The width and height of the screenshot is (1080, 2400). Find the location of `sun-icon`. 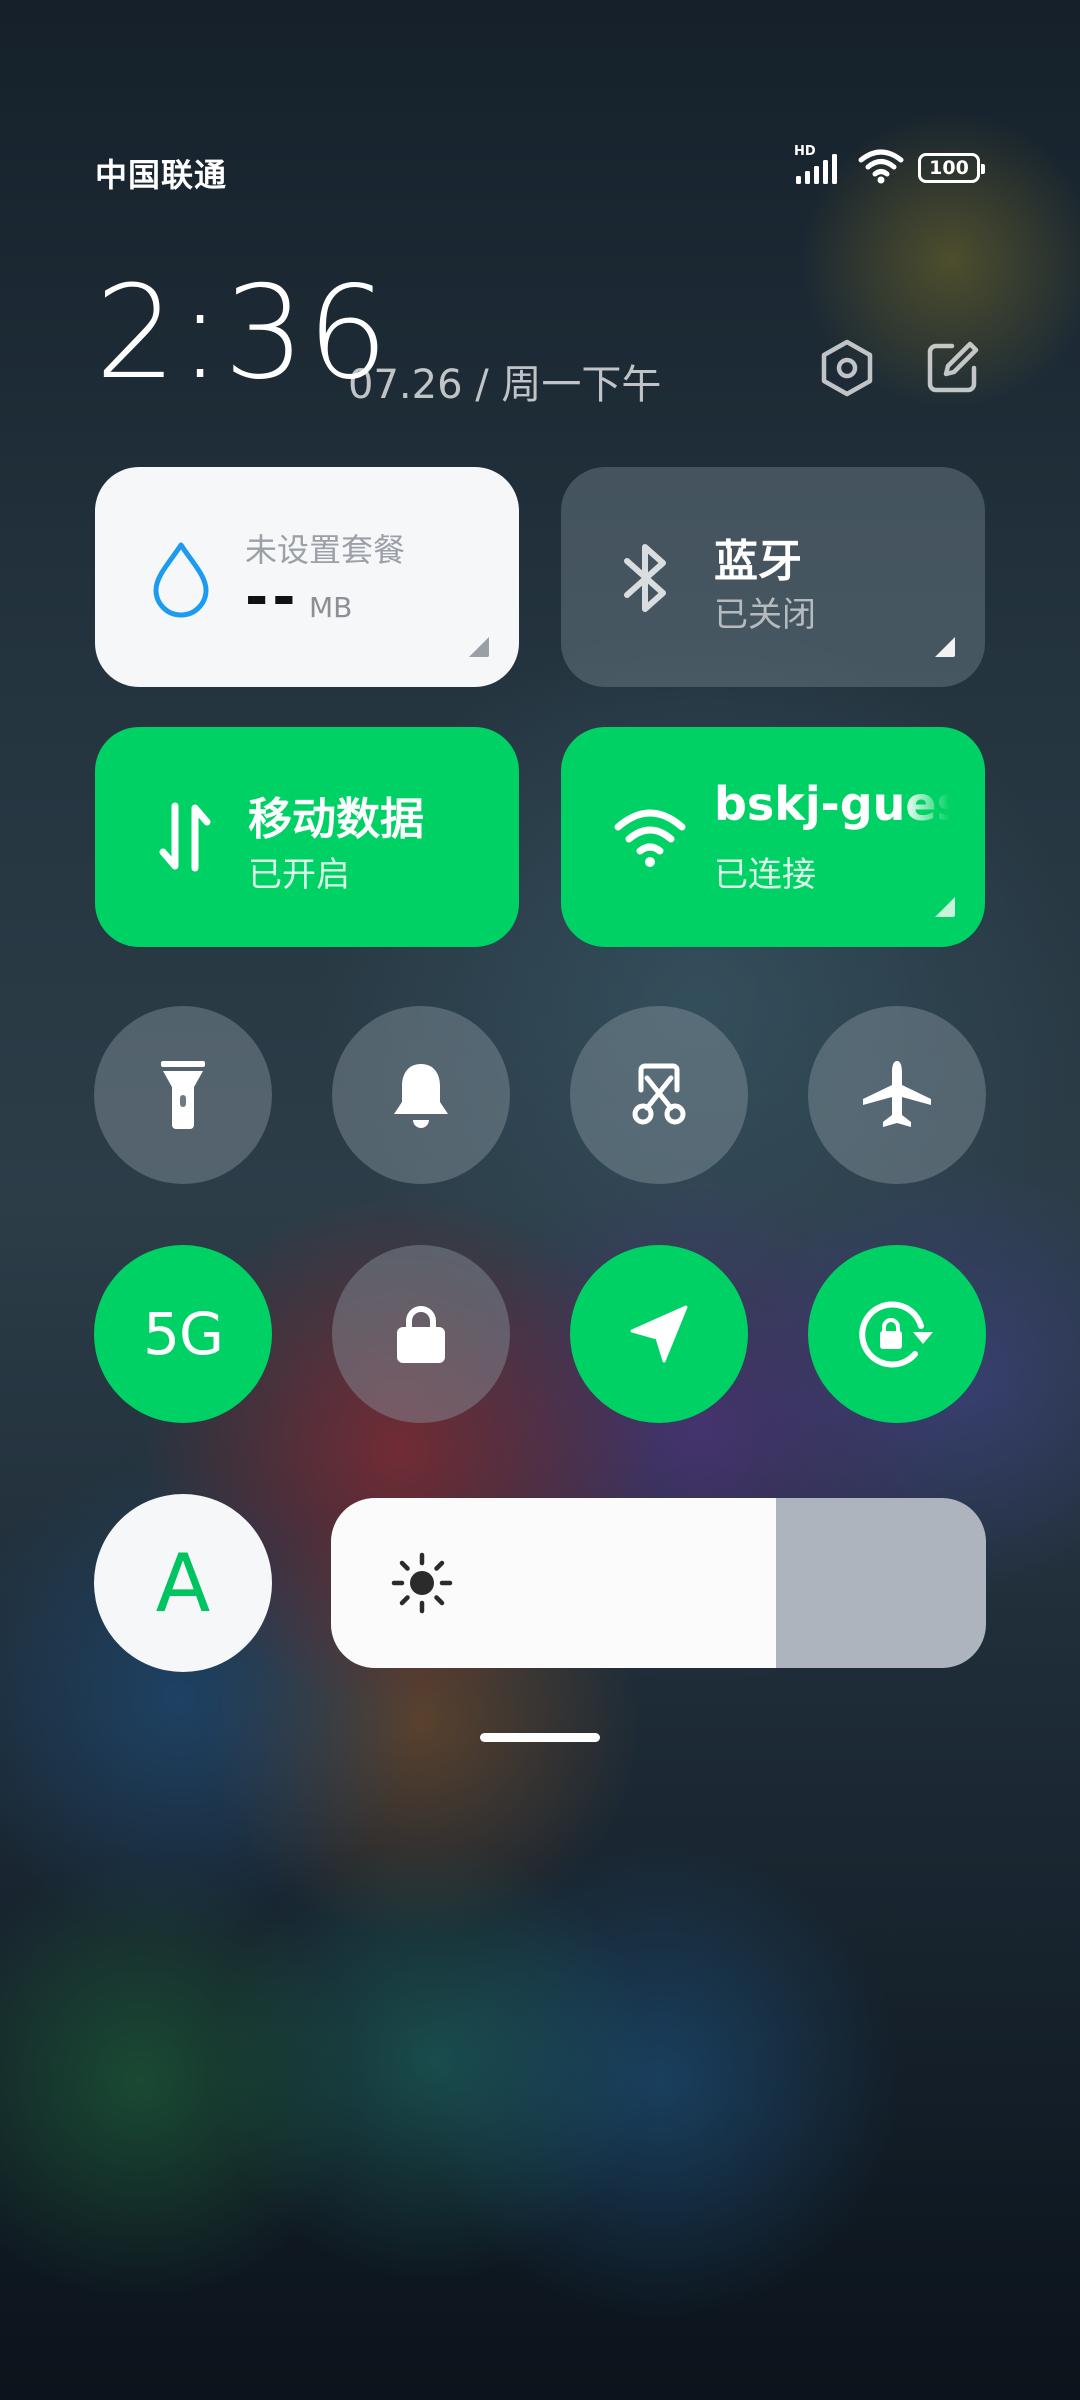

sun-icon is located at coordinates (422, 1583).